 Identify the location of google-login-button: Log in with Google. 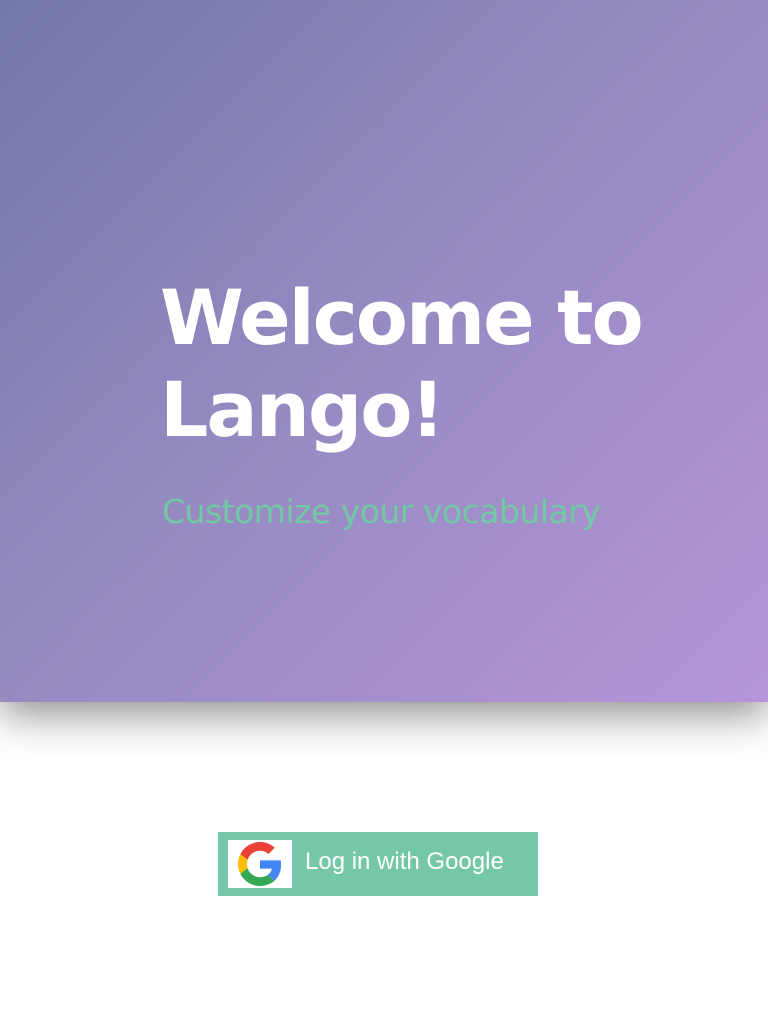
(378, 864).